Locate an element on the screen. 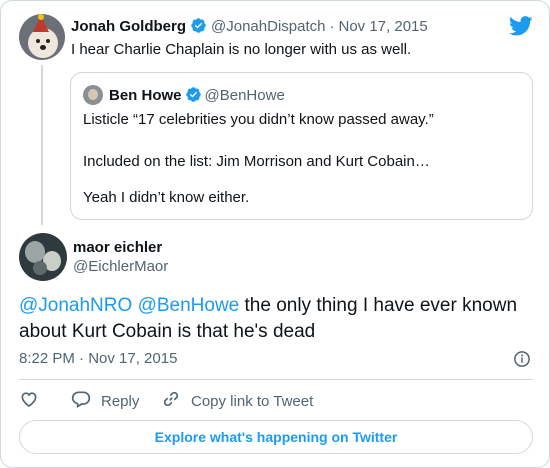 The height and width of the screenshot is (468, 550). main-author-handle: @EichlerMaor is located at coordinates (120, 266).